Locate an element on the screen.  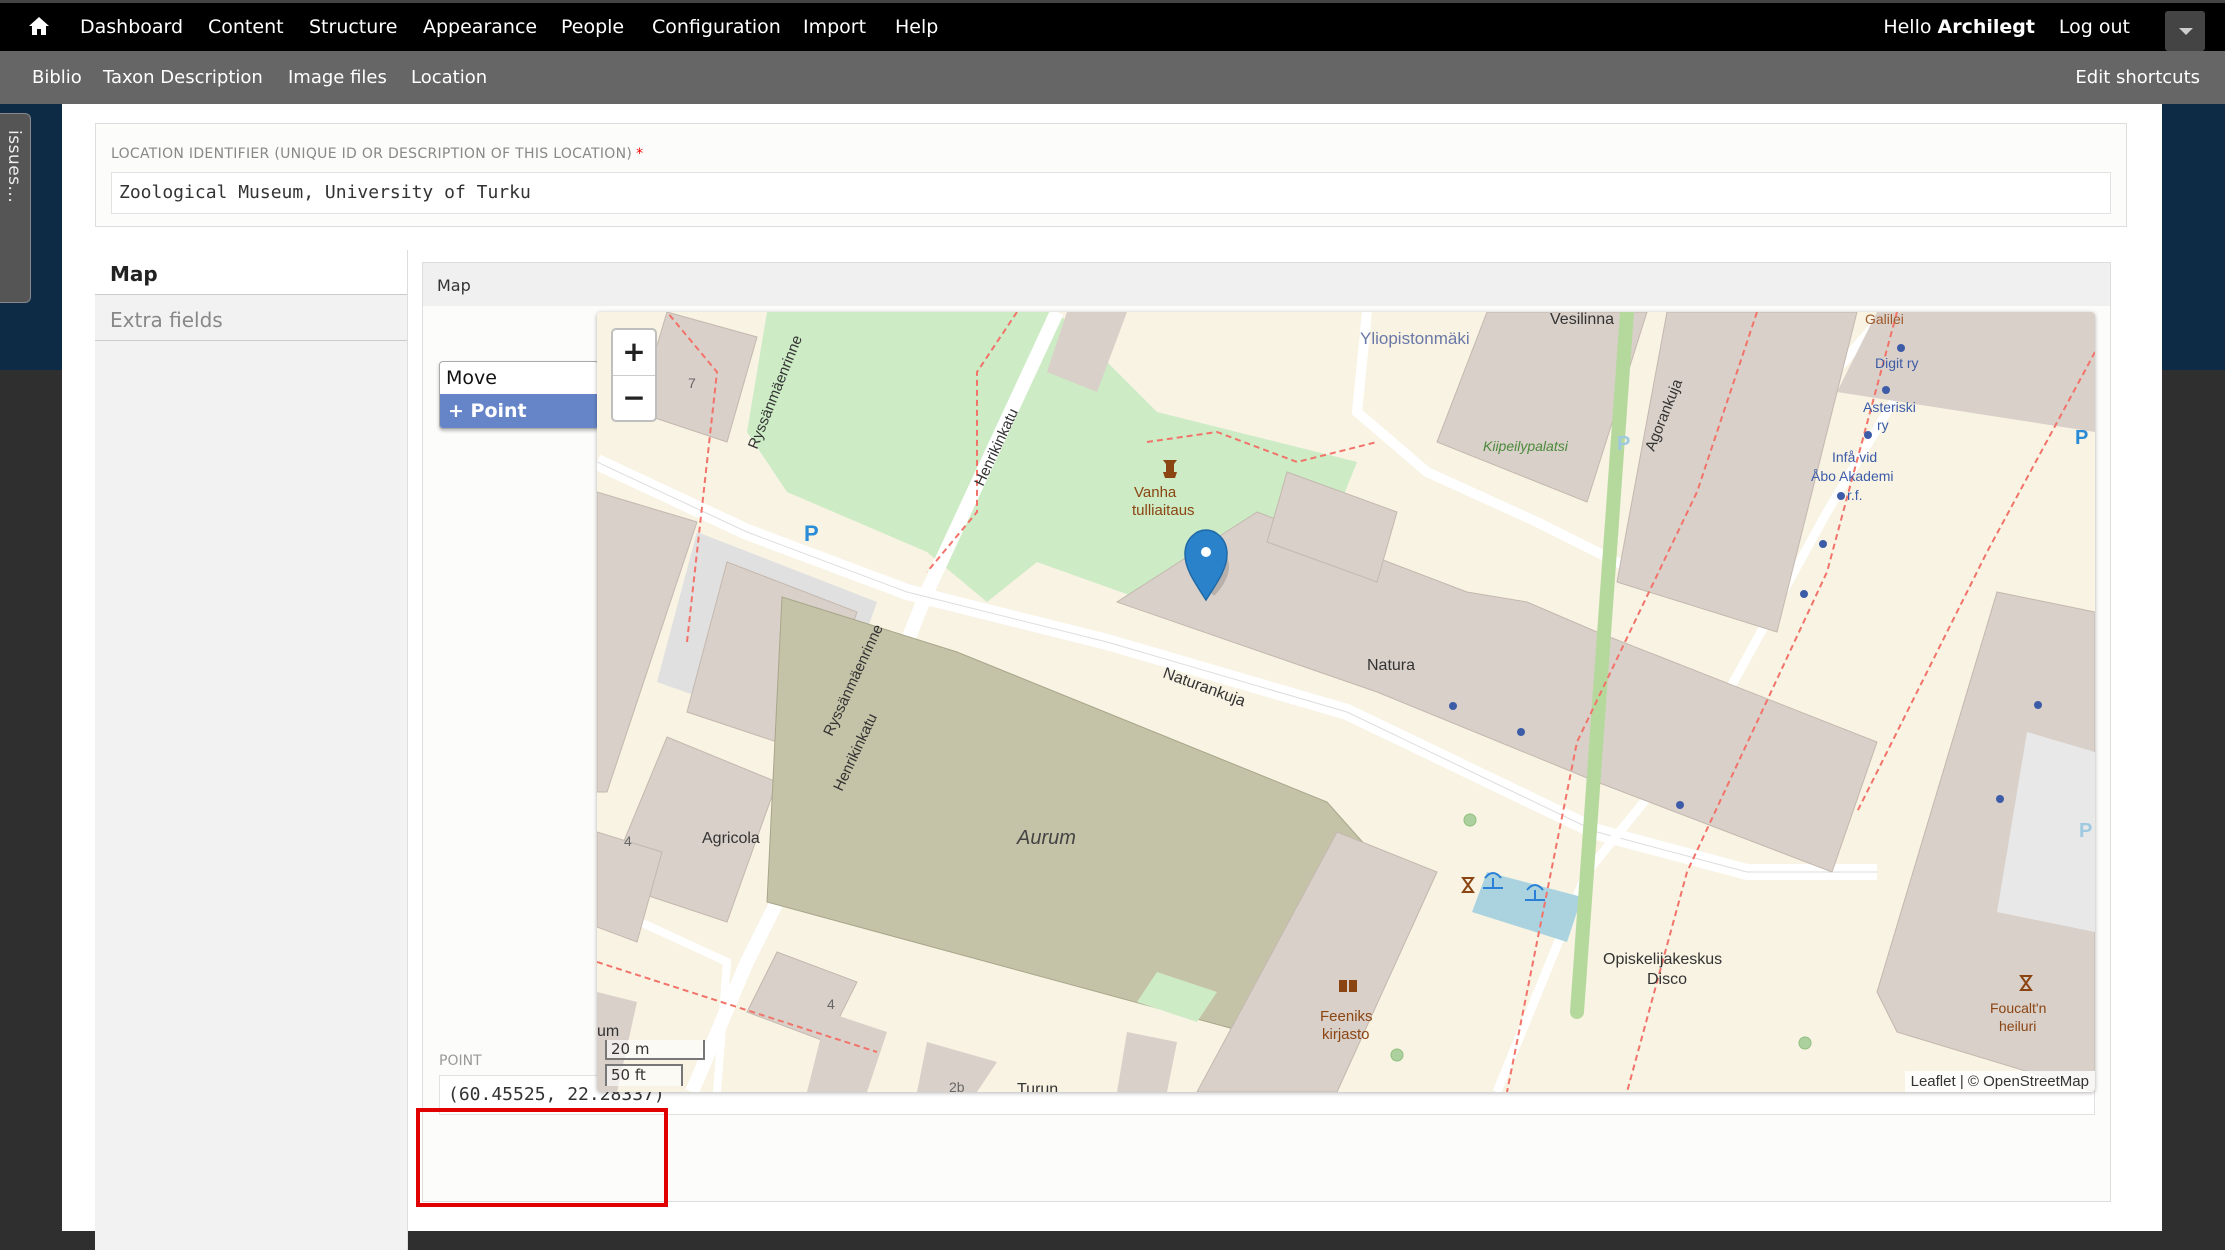
map-attribution: Leaflet | © OpenStreetMap is located at coordinates (1999, 1081).